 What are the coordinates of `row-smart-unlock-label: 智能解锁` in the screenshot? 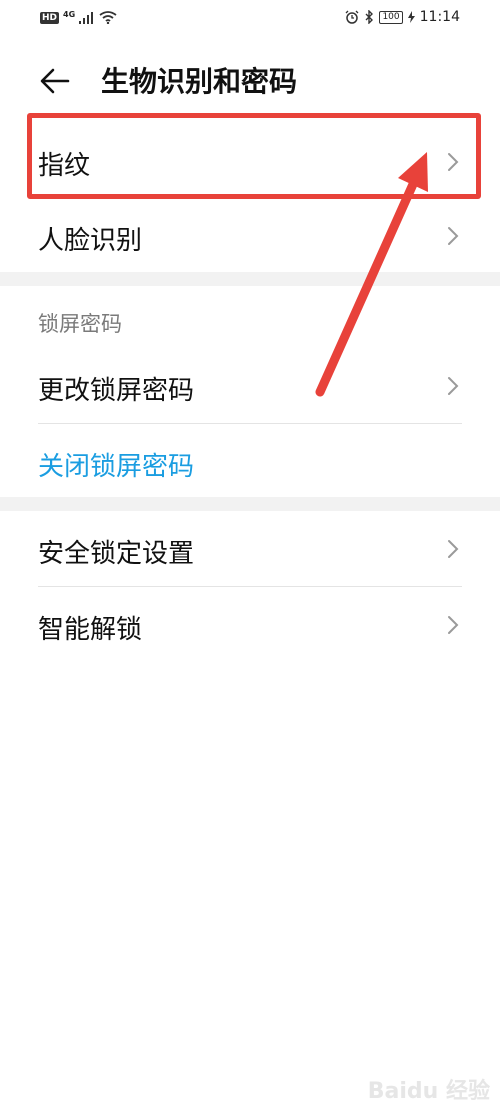 It's located at (90, 630).